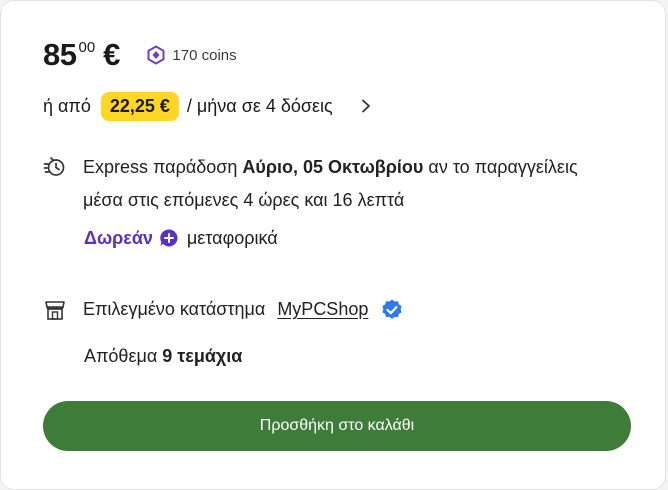 This screenshot has width=668, height=490. Describe the element at coordinates (204, 55) in the screenshot. I see `coins-text: 170 coins` at that location.